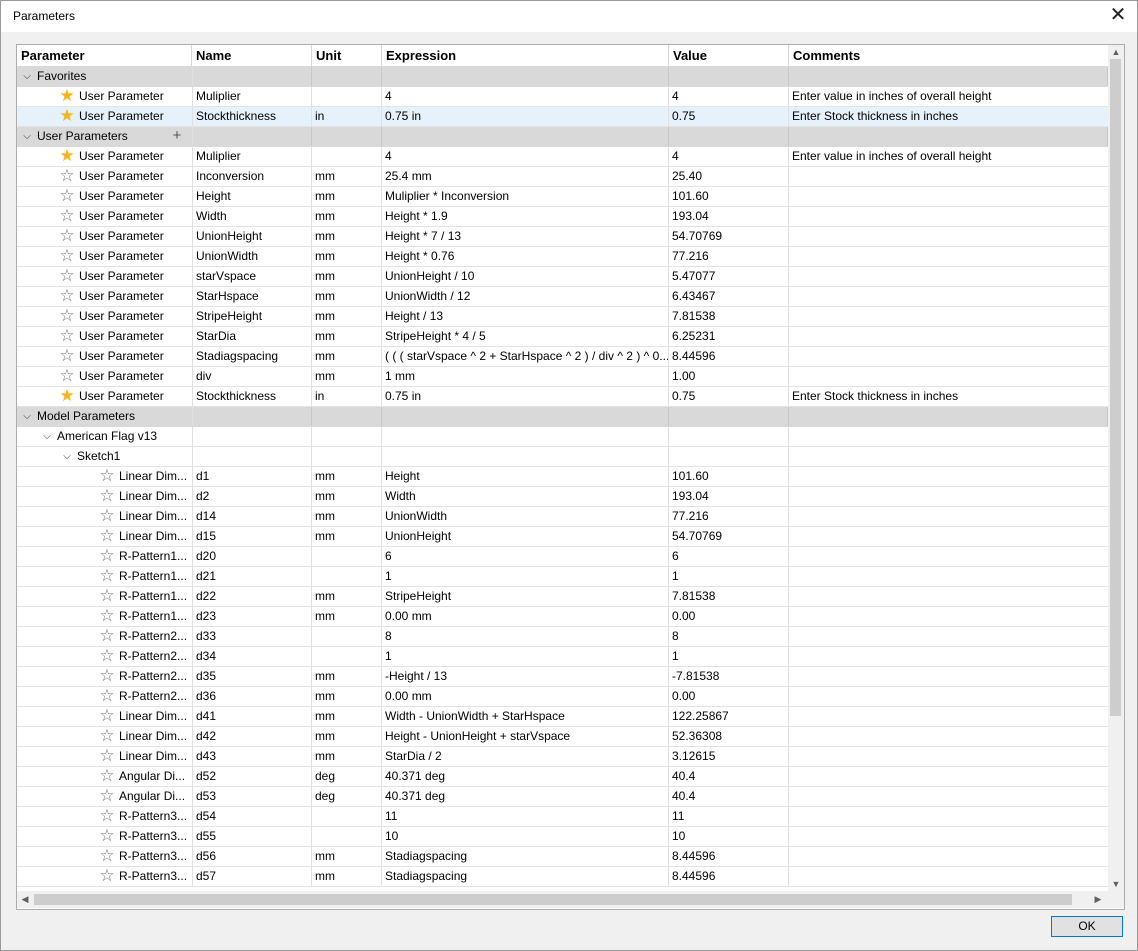 The width and height of the screenshot is (1138, 951). Describe the element at coordinates (525, 656) in the screenshot. I see `parameter-expression: 1` at that location.